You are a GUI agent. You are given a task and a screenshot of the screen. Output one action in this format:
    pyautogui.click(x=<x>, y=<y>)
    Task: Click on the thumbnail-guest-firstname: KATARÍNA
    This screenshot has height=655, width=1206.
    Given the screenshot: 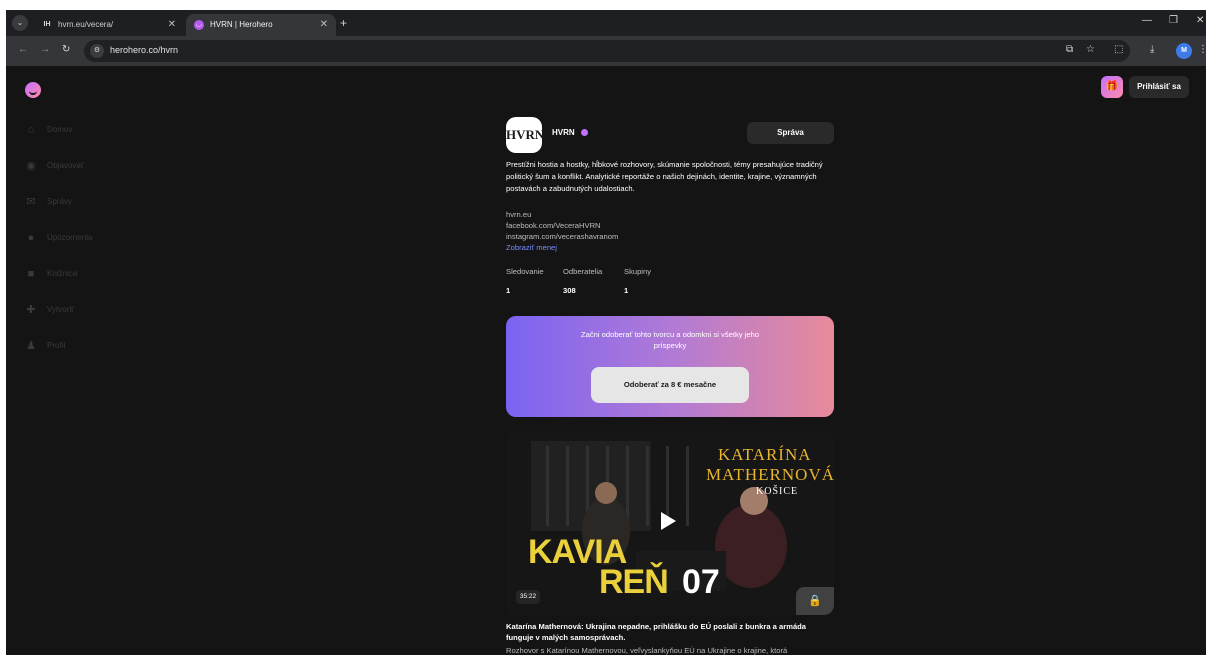 What is the action you would take?
    pyautogui.click(x=765, y=454)
    